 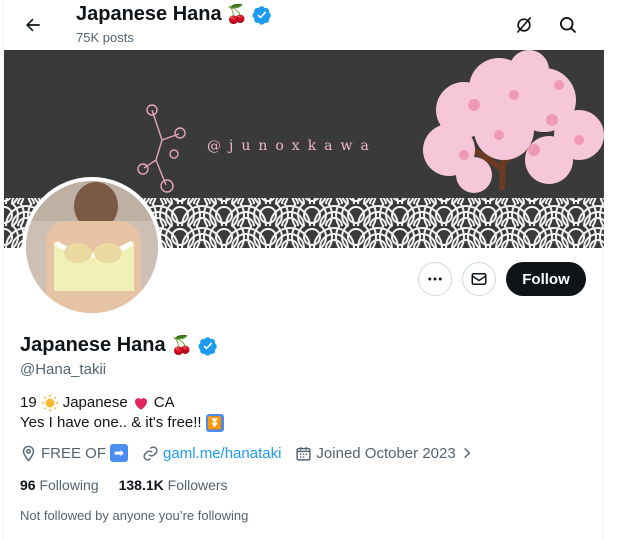 I want to click on chevron-right-icon, so click(x=467, y=453).